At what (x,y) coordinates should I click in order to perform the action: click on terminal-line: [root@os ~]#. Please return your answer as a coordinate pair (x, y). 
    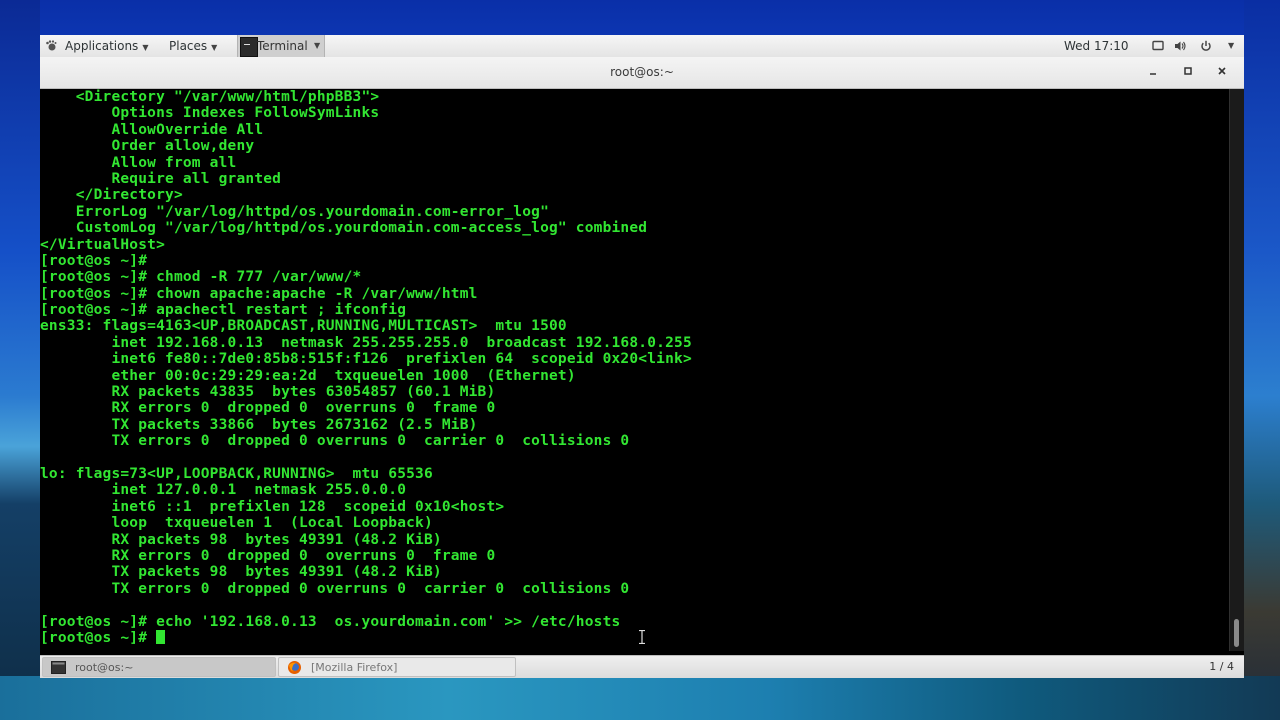
    Looking at the image, I should click on (94, 260).